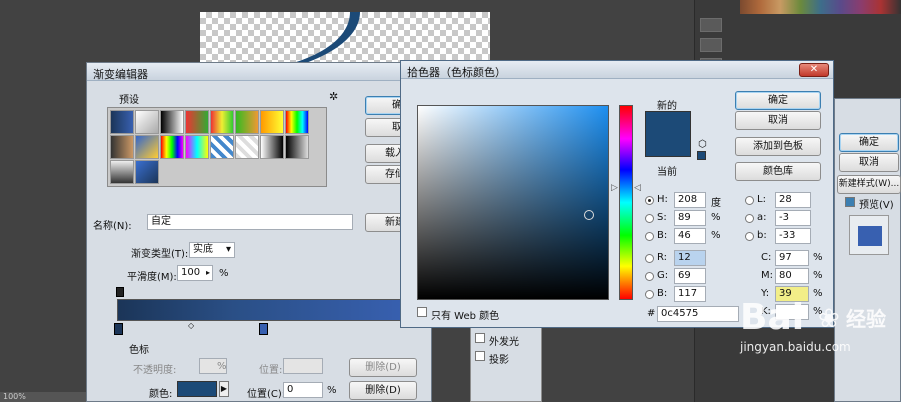  What do you see at coordinates (161, 394) in the screenshot?
I see `color-label: 颜色:` at bounding box center [161, 394].